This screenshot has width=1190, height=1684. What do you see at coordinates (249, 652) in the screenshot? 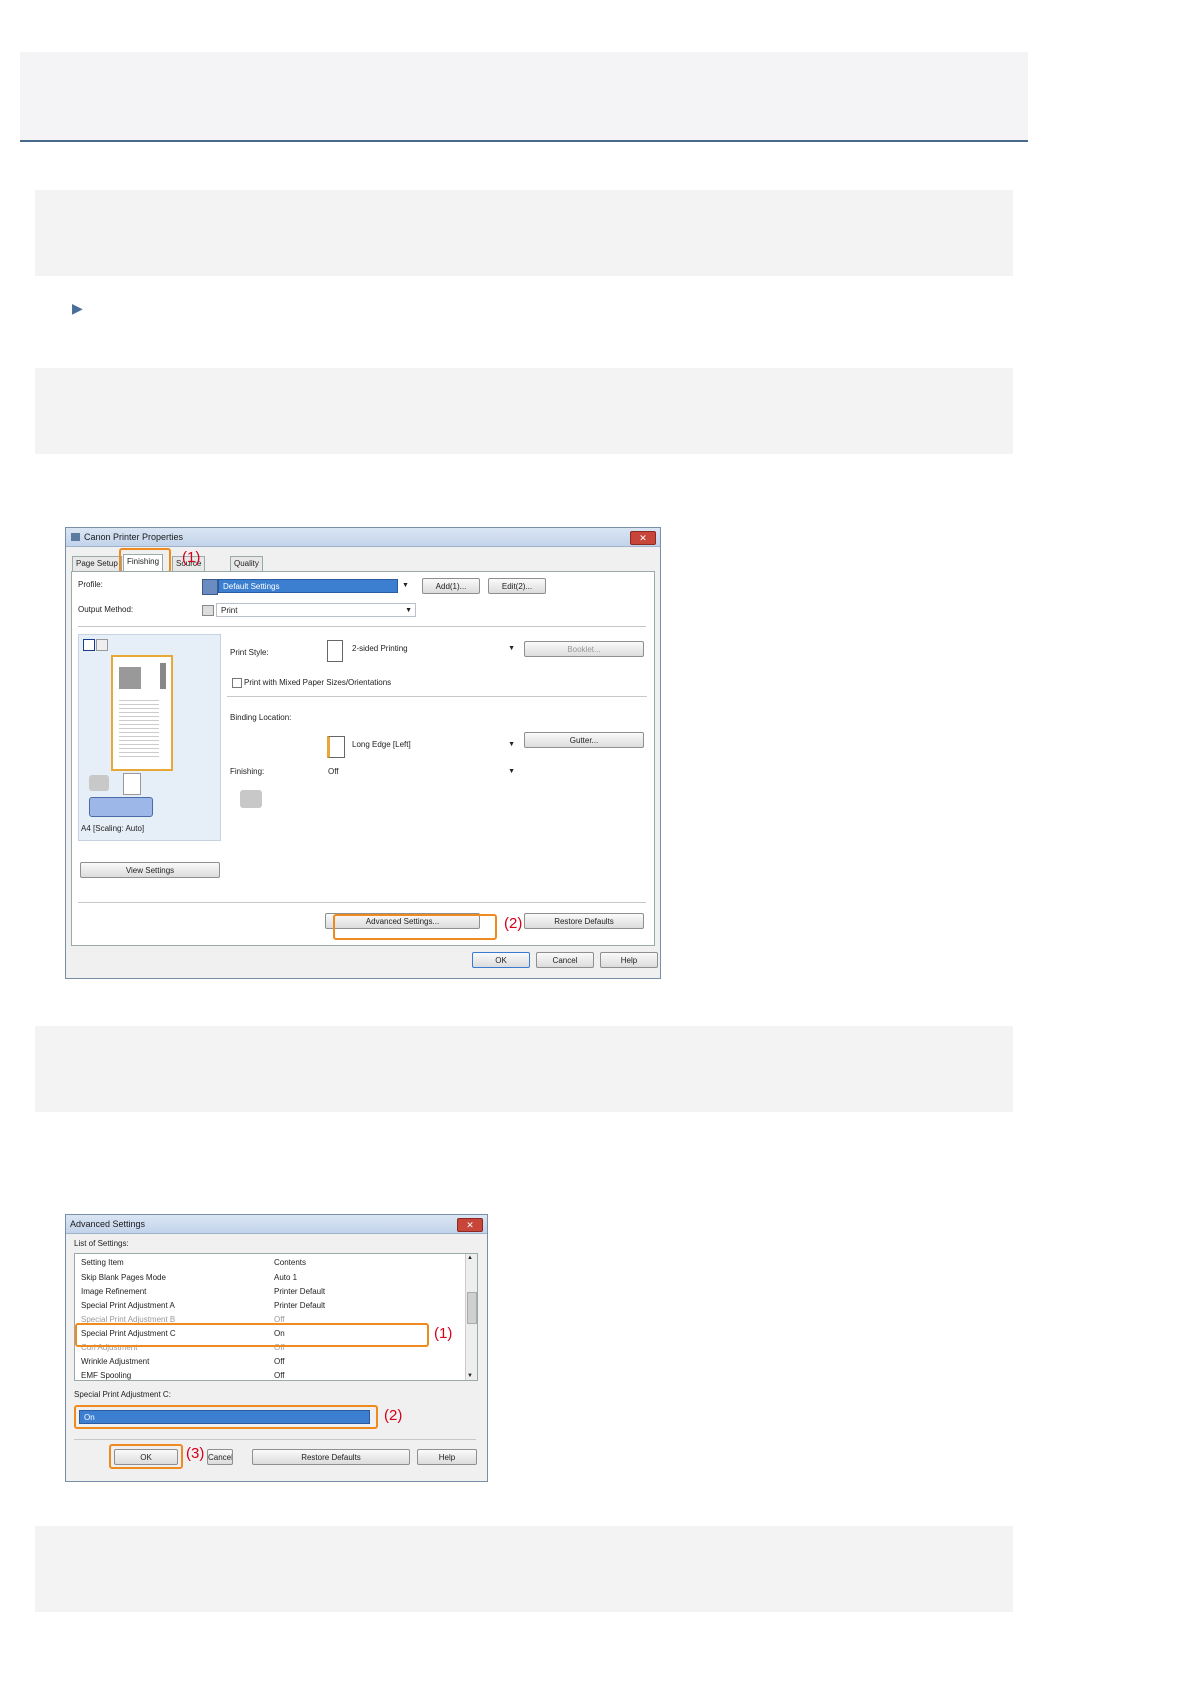
I see `print-style-label: Print Style:` at bounding box center [249, 652].